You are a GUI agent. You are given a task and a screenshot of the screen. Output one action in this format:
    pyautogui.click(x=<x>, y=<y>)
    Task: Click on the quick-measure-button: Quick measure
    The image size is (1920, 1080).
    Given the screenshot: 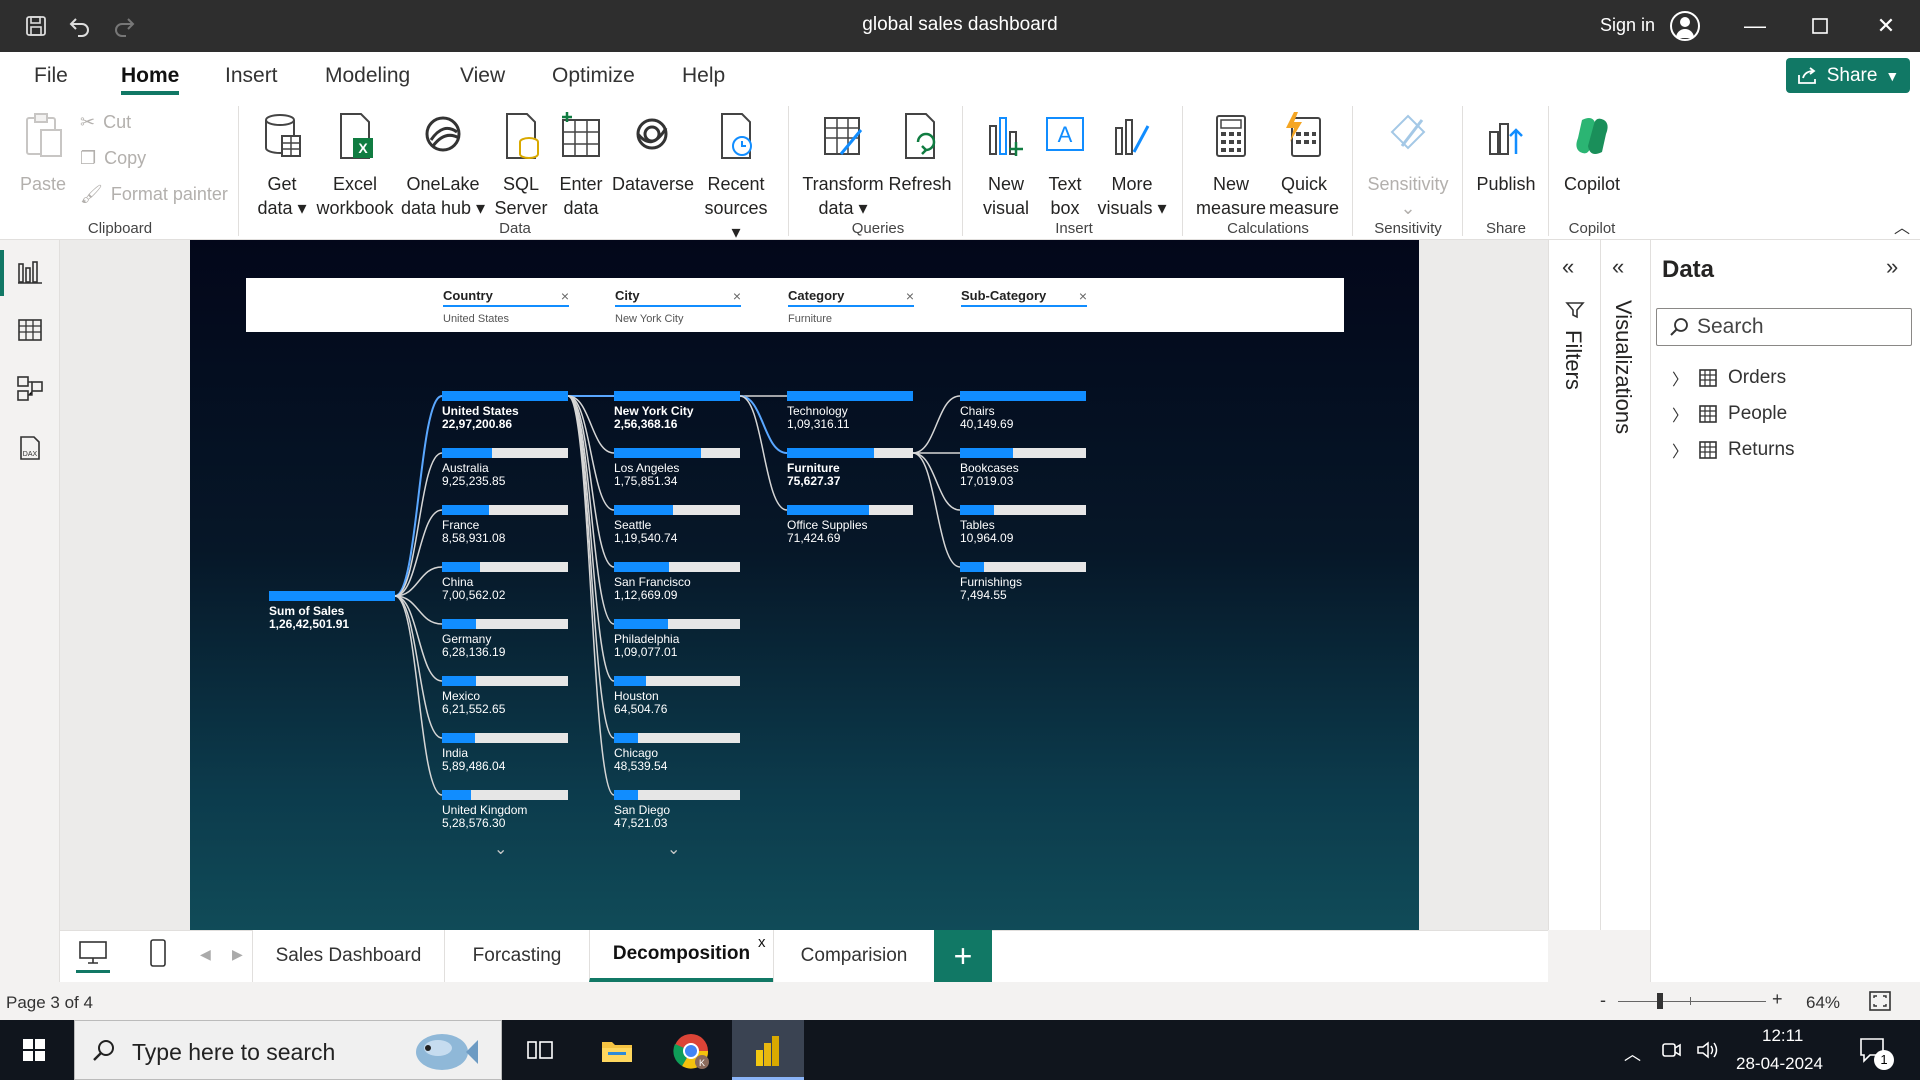 What is the action you would take?
    pyautogui.click(x=1304, y=166)
    